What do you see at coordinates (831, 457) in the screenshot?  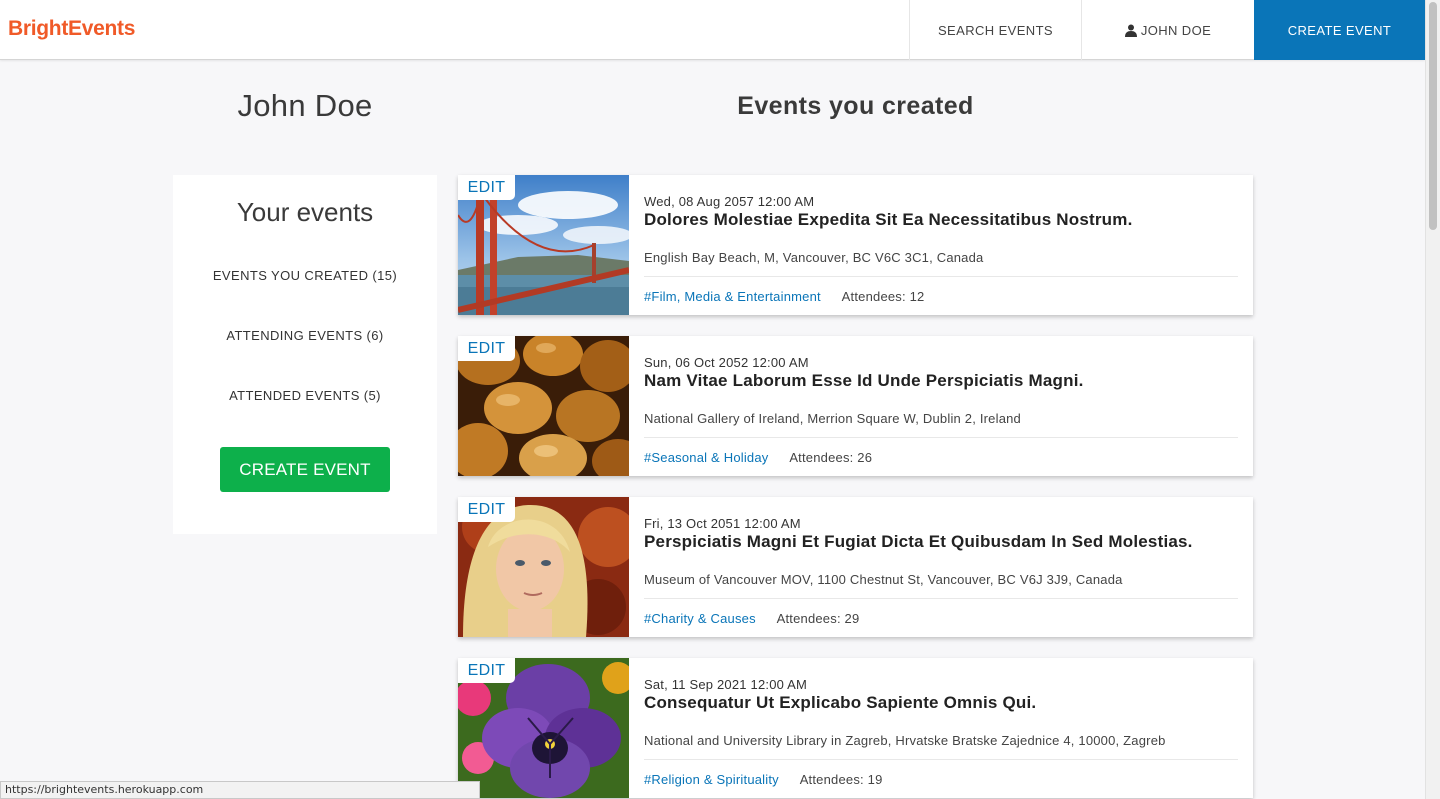 I see `event-attendees: Attendees: 26` at bounding box center [831, 457].